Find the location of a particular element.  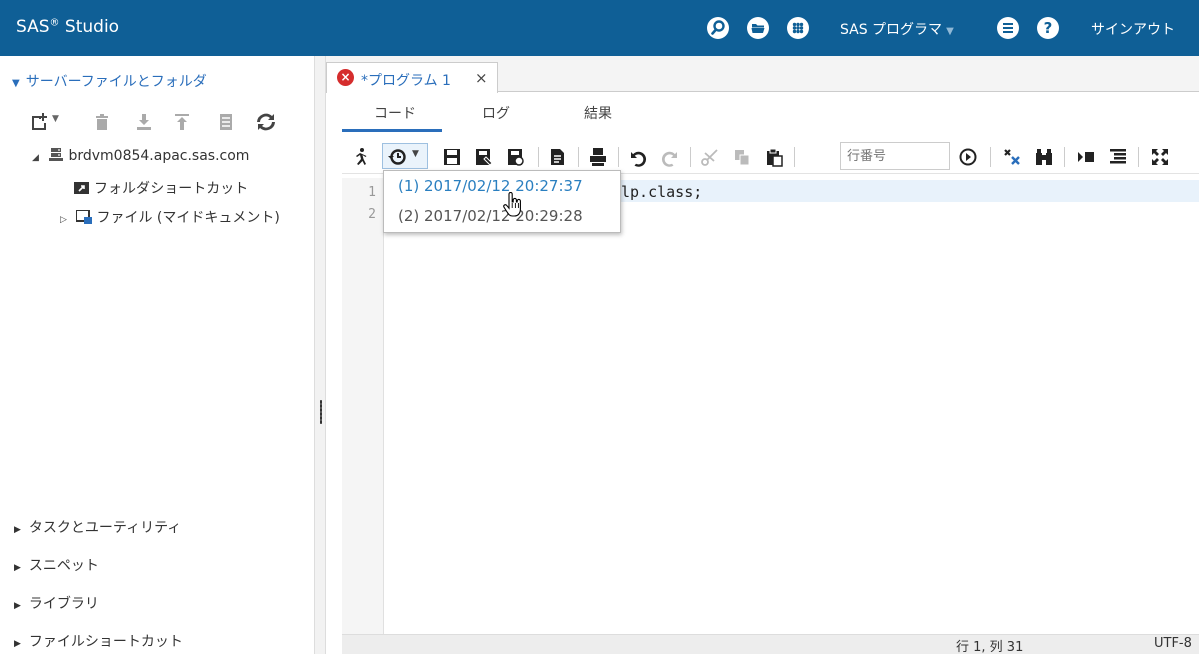

maximize-icon is located at coordinates (1160, 157).